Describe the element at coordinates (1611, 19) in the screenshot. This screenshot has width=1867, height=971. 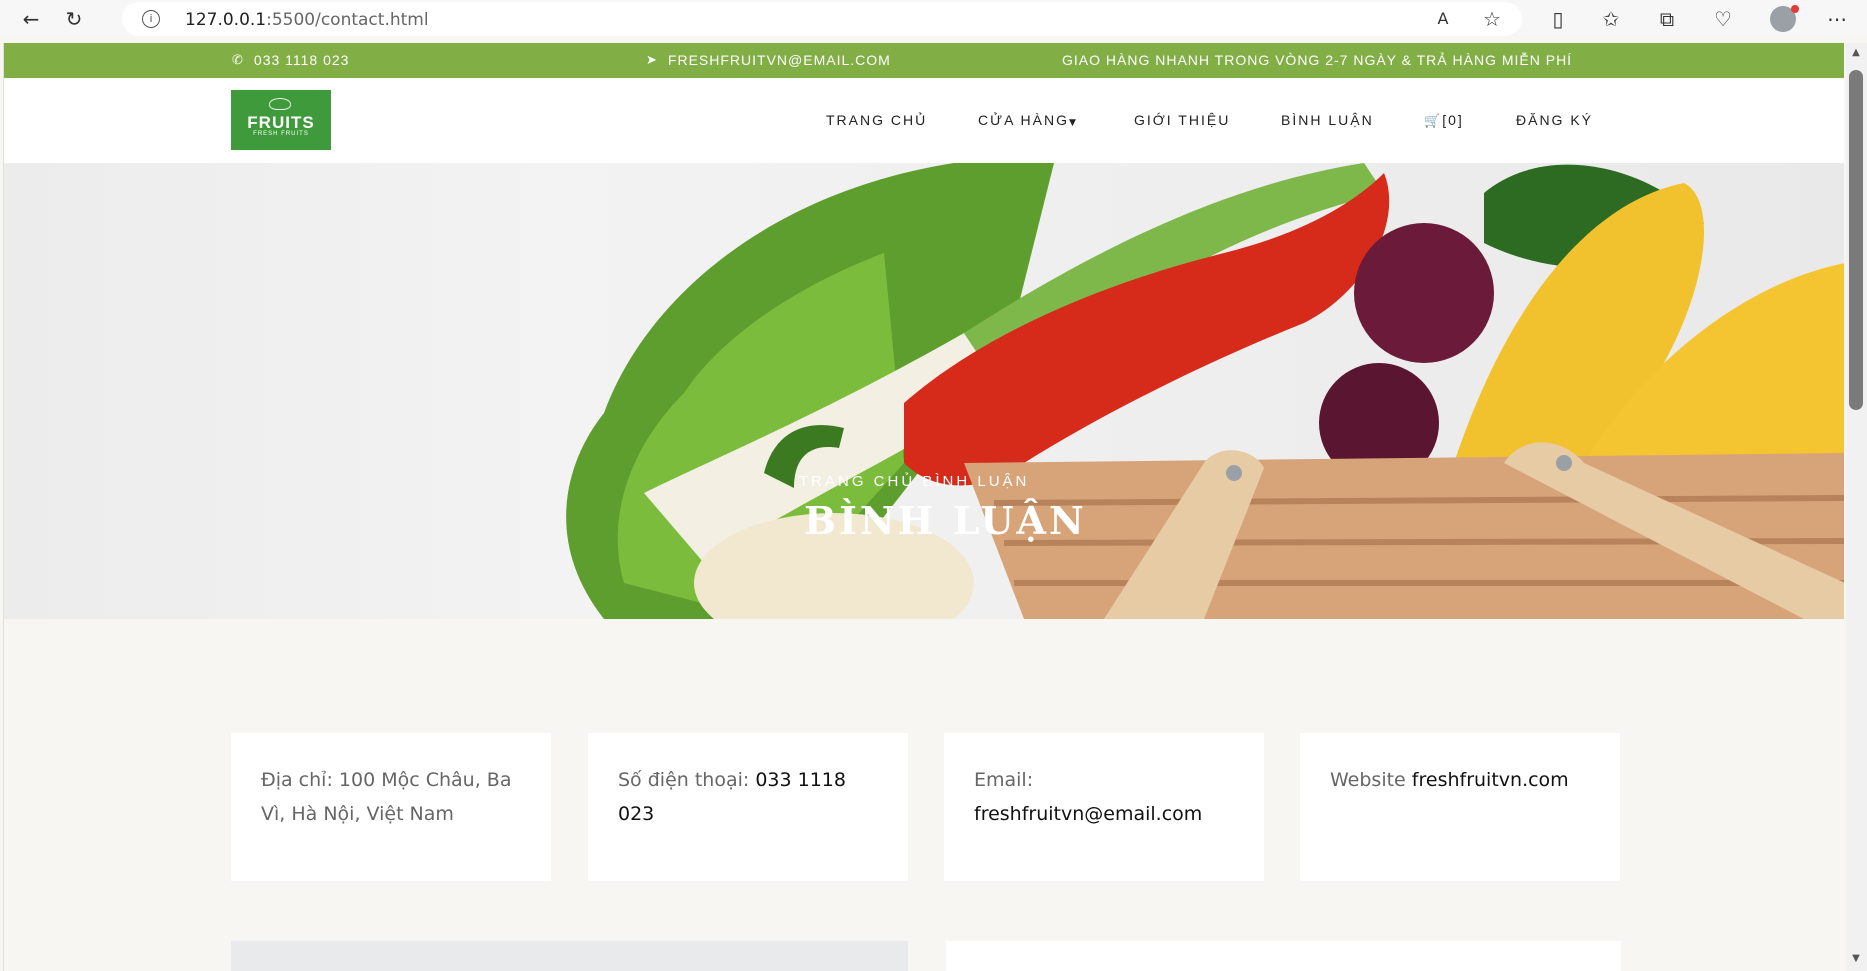
I see `favorites-list-icon: ✩` at that location.